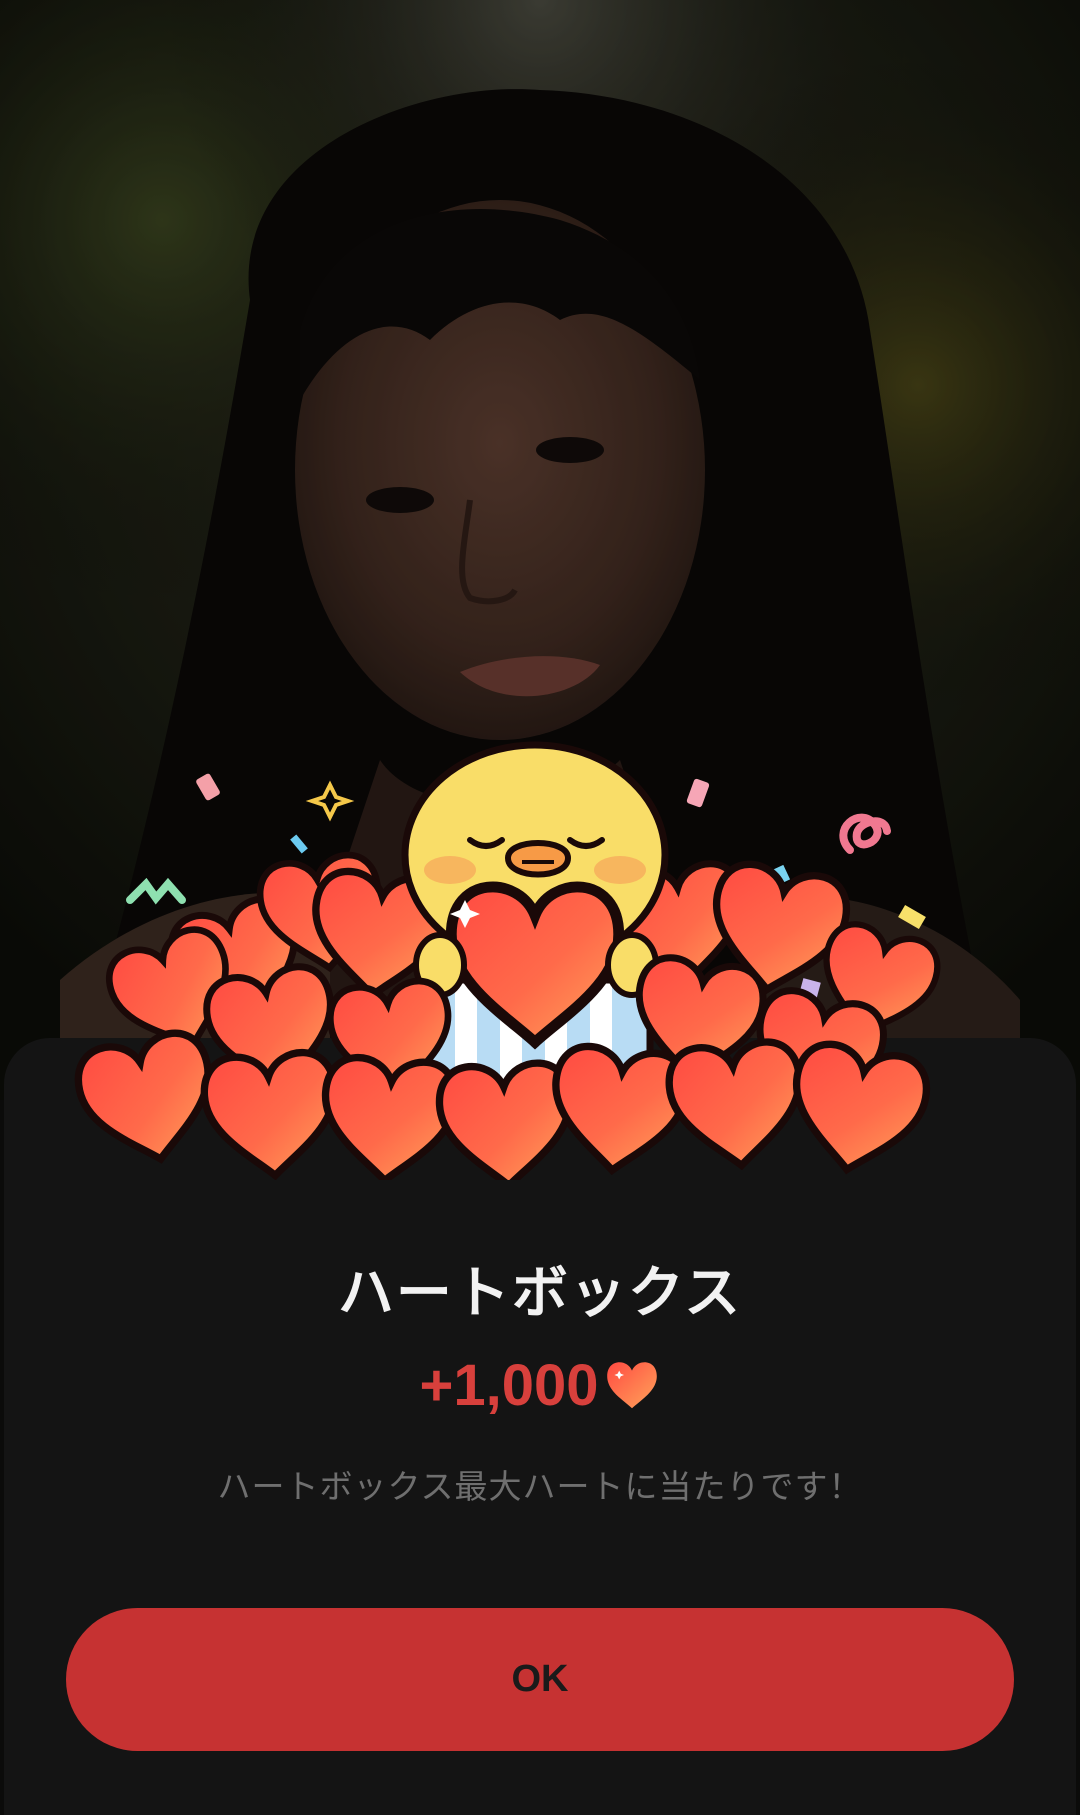 Image resolution: width=1080 pixels, height=1815 pixels. I want to click on heart-icon, so click(631, 1385).